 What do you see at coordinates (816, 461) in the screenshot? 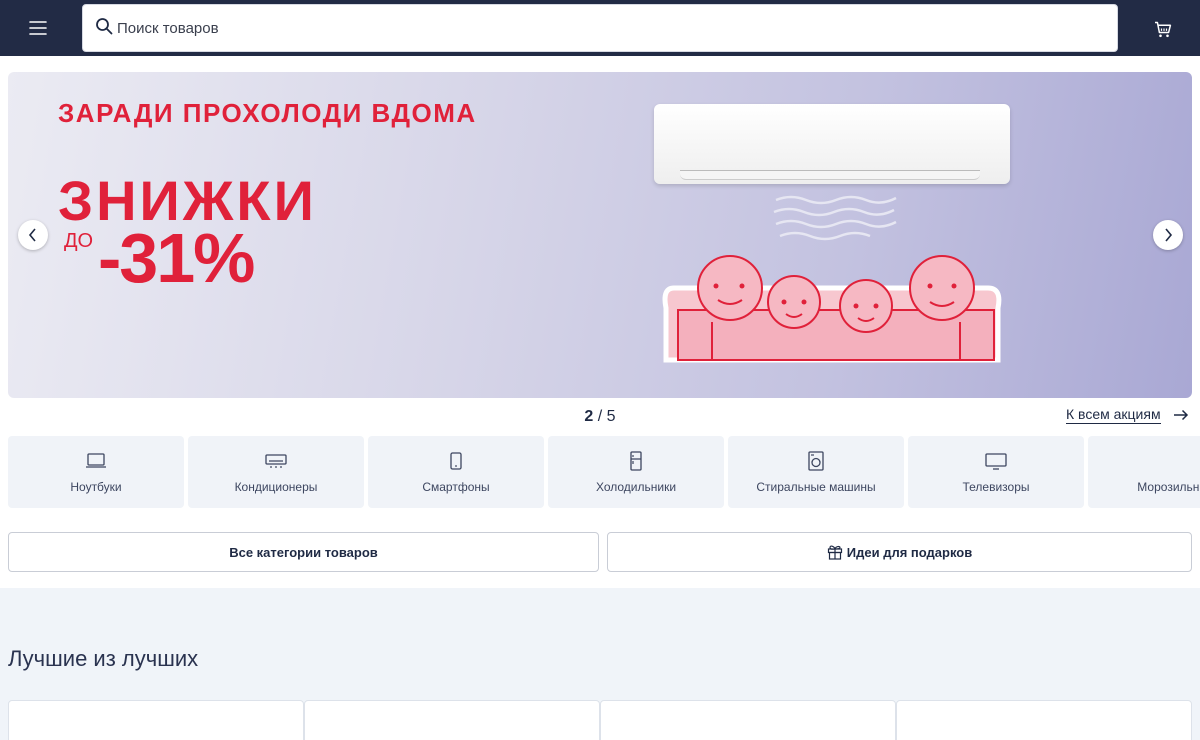
I see `washing-machine-icon` at bounding box center [816, 461].